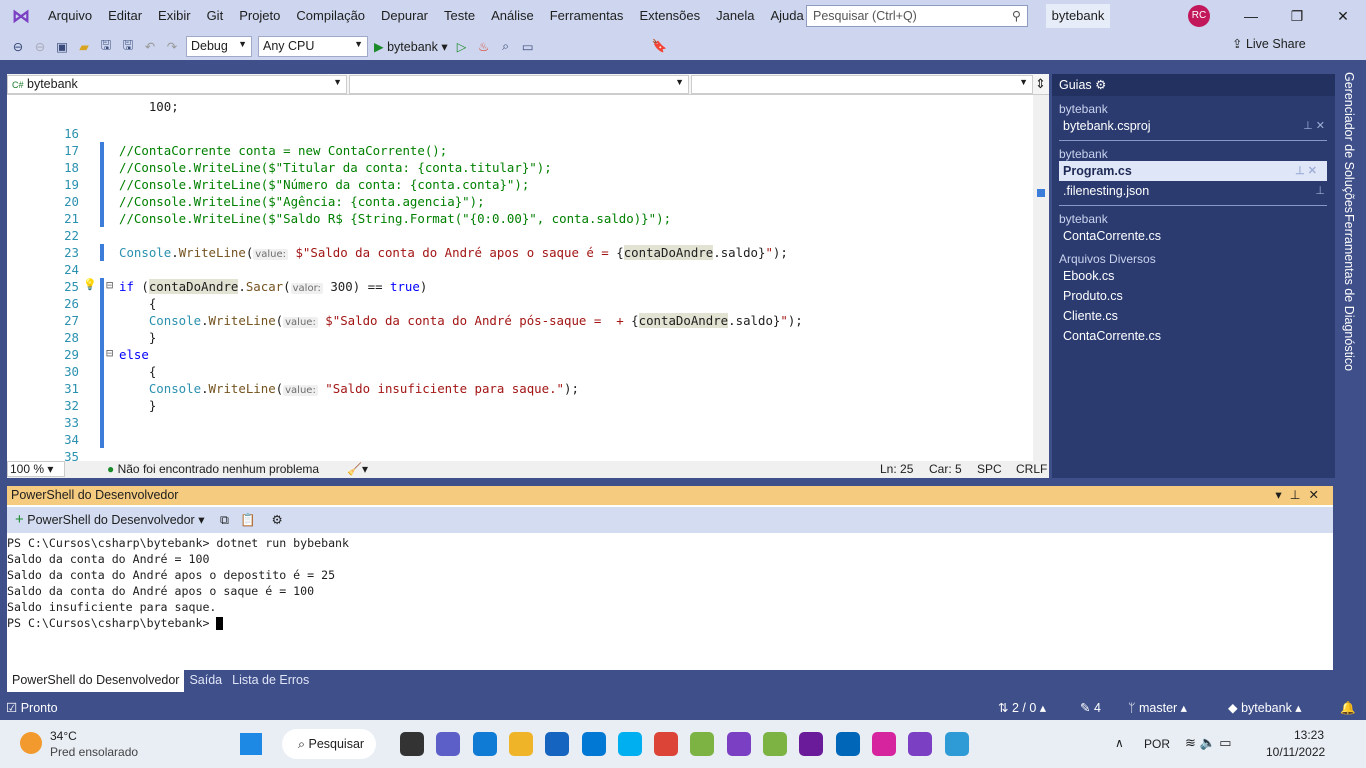  What do you see at coordinates (1022, 708) in the screenshot?
I see `commits-indicator: ⇅ 2 / 0 ▴` at bounding box center [1022, 708].